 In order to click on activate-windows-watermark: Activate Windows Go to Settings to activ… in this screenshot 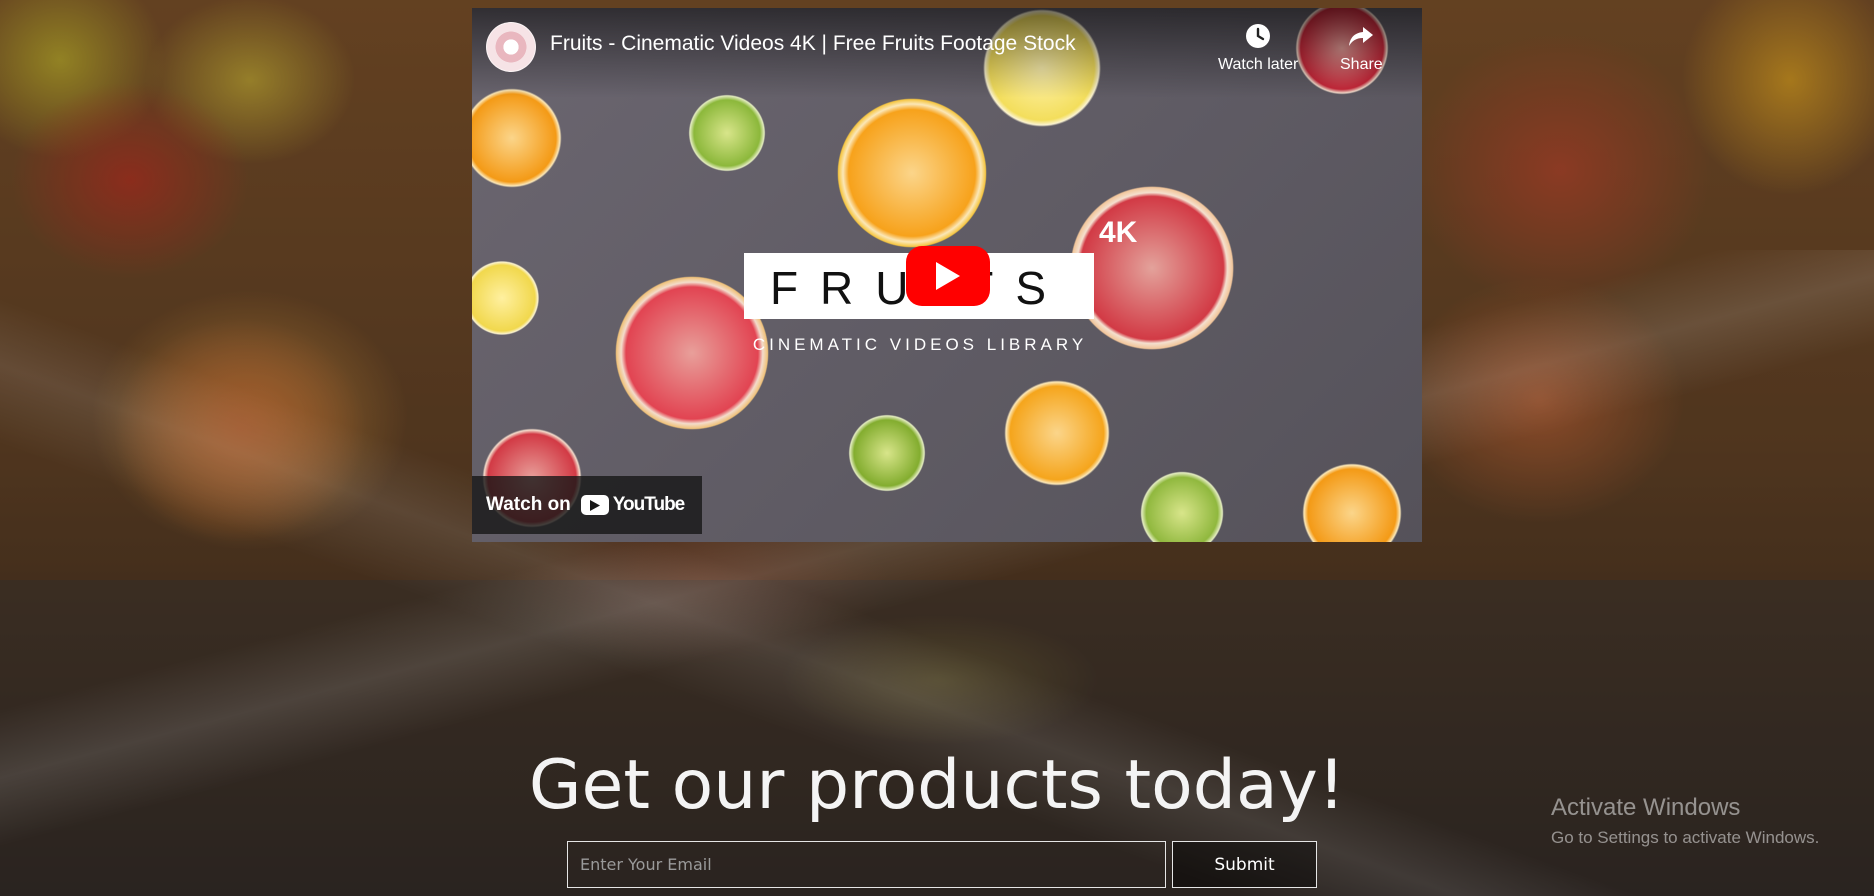, I will do `click(1685, 821)`.